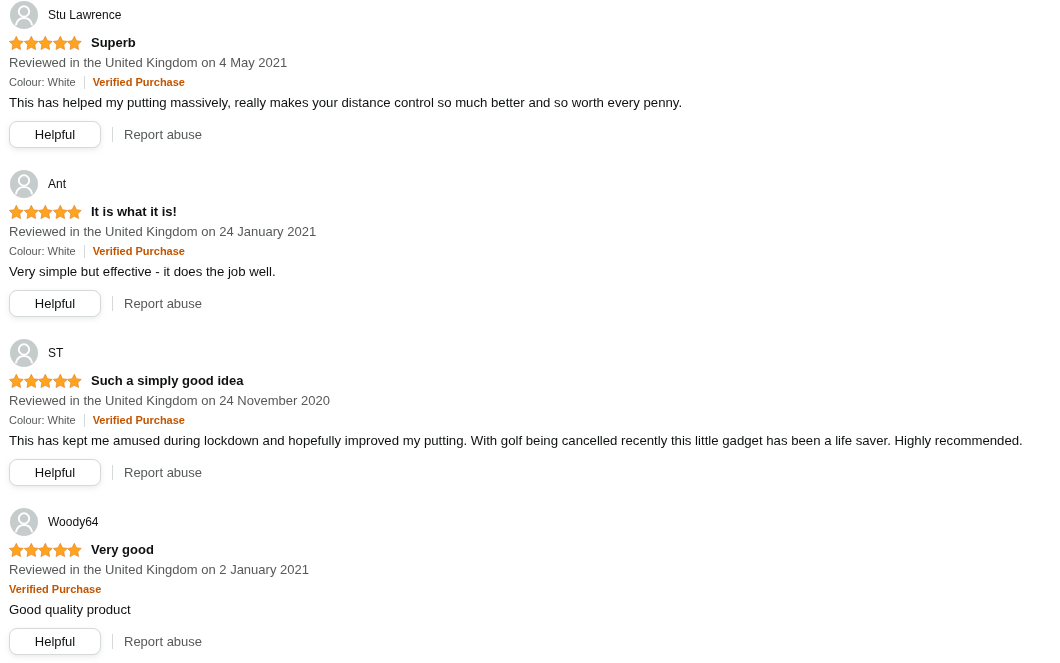 This screenshot has width=1060, height=663. I want to click on review-title: Very good, so click(122, 550).